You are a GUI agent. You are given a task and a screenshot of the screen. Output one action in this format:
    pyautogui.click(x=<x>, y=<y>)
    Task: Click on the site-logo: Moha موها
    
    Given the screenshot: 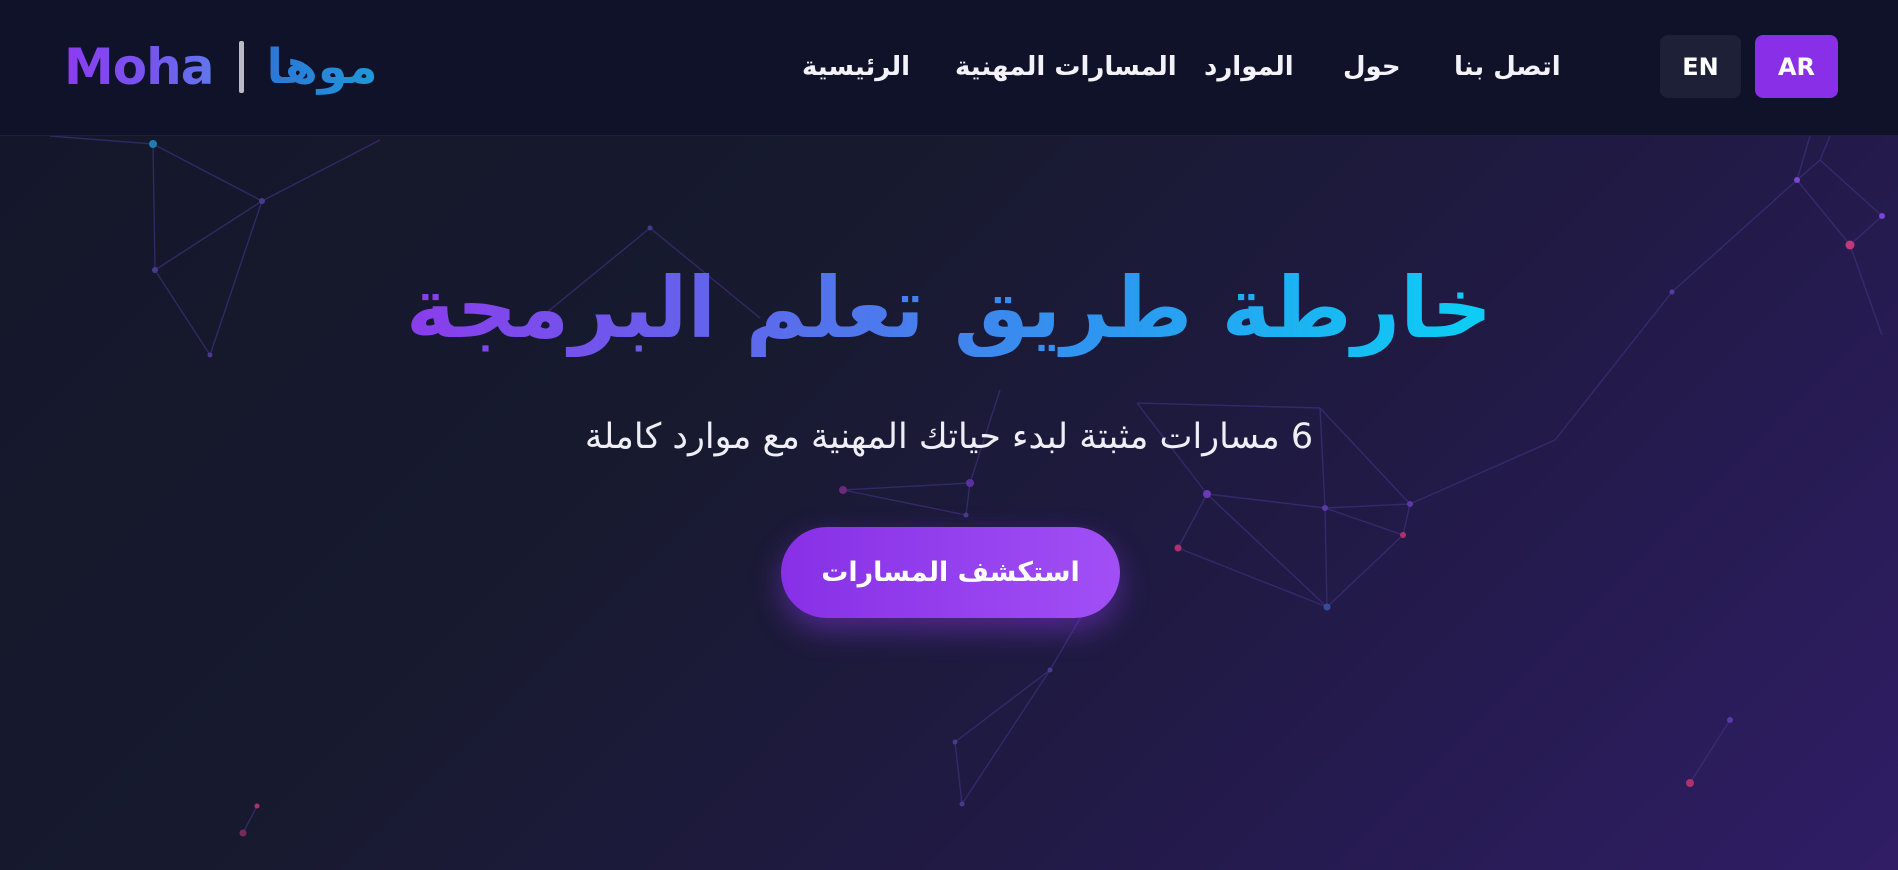 What is the action you would take?
    pyautogui.click(x=221, y=67)
    